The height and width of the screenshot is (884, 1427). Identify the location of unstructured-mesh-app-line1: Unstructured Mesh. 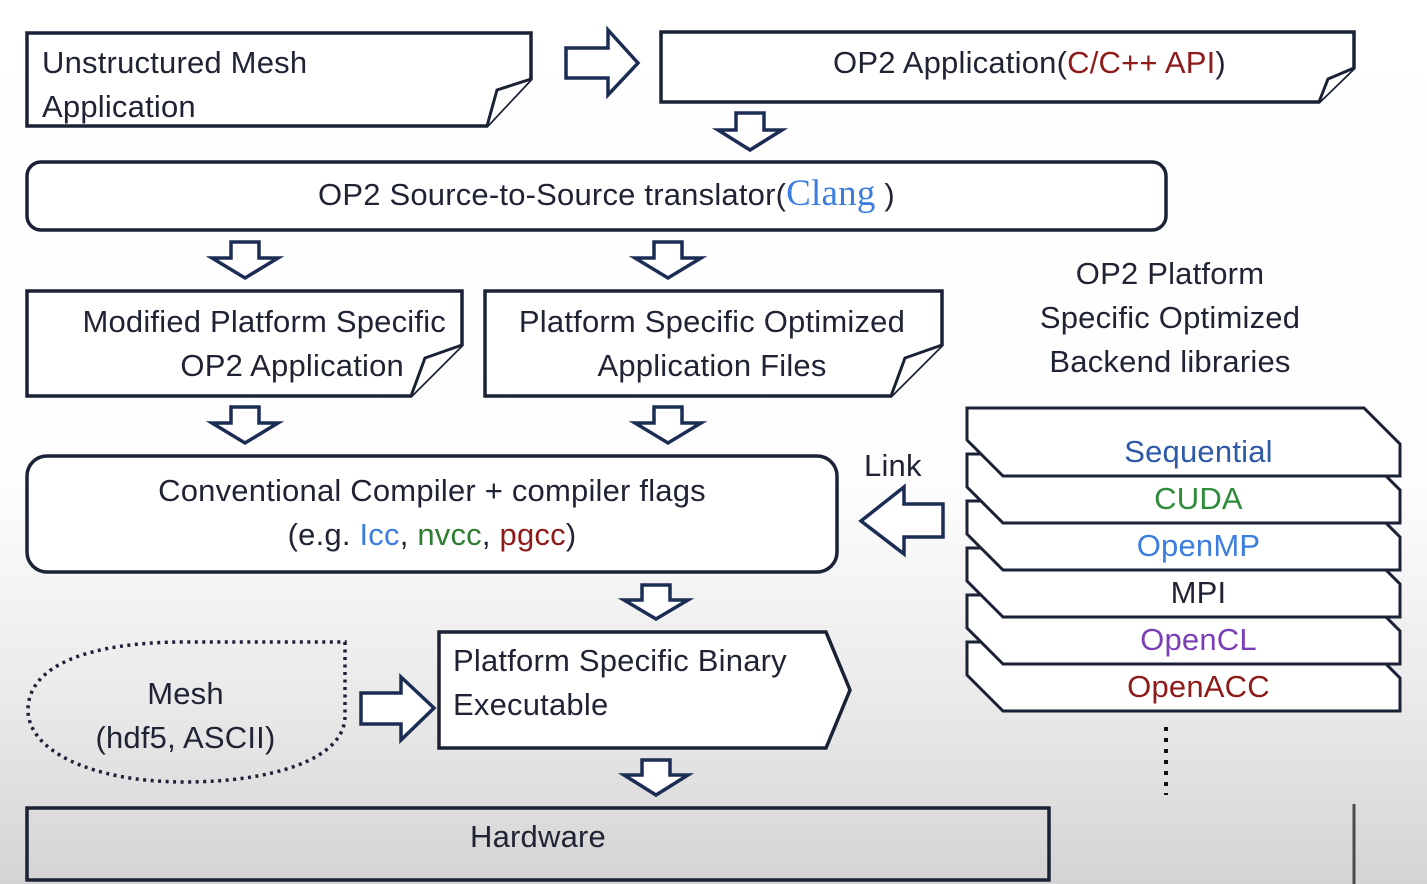
(175, 62).